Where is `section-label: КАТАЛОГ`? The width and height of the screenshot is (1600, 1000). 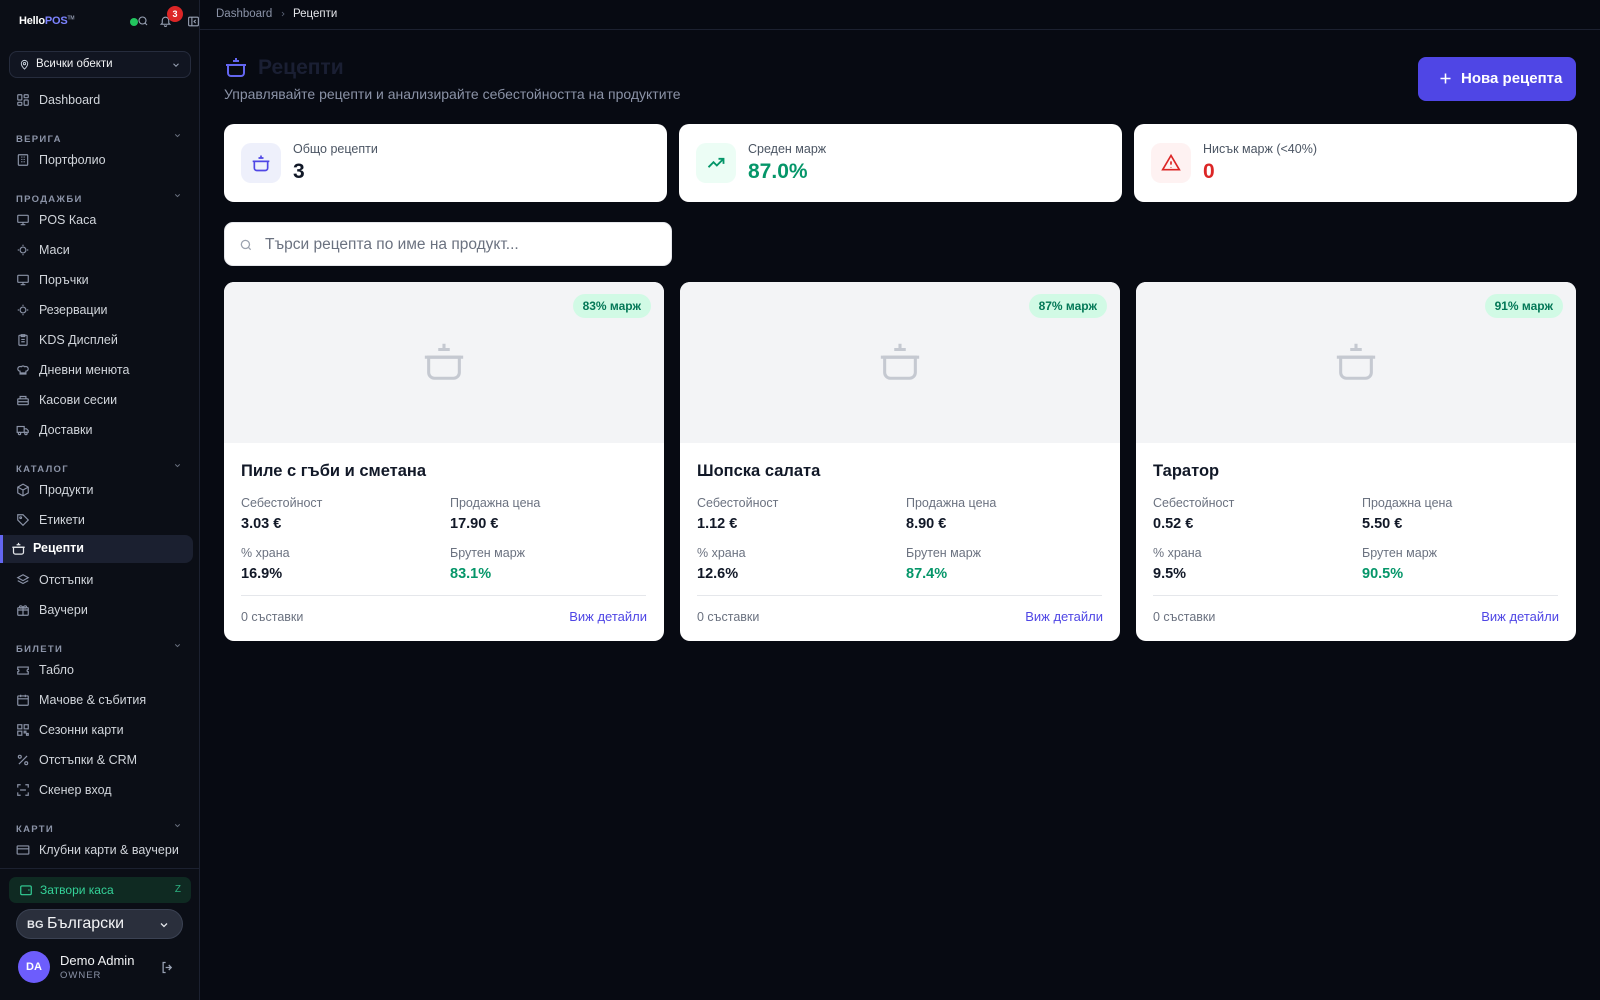 section-label: КАТАЛОГ is located at coordinates (42, 469).